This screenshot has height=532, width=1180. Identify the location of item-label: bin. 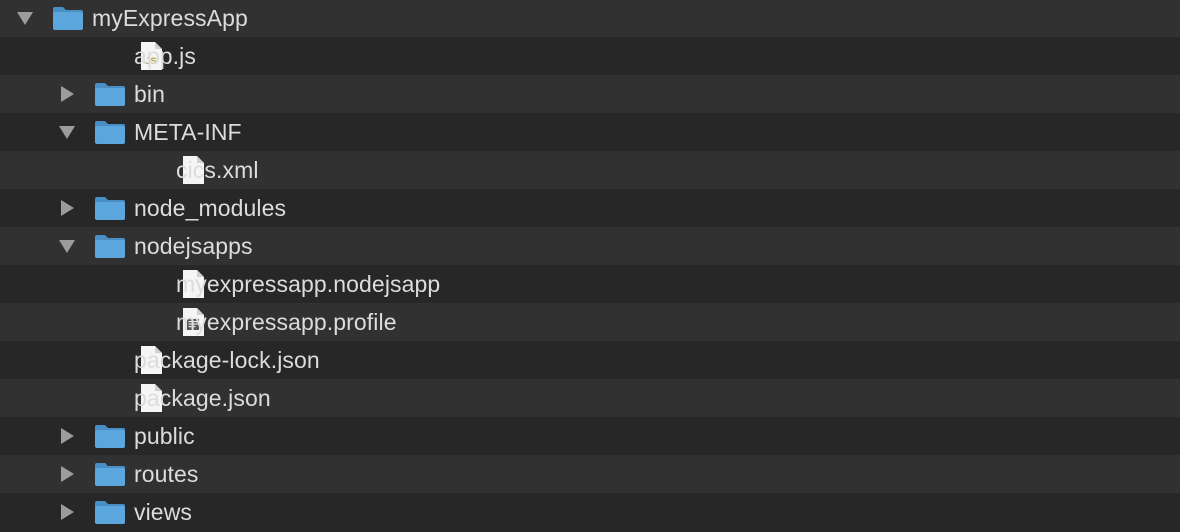
(149, 94).